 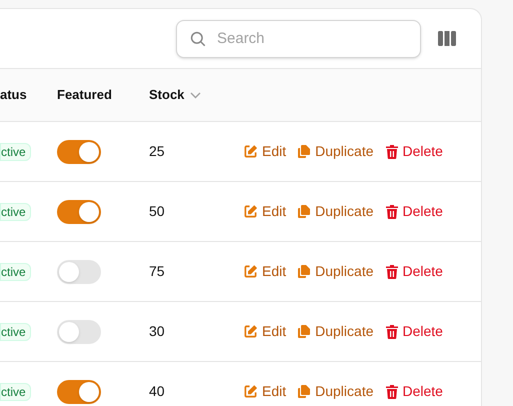 I want to click on search-field: Search, so click(x=298, y=39).